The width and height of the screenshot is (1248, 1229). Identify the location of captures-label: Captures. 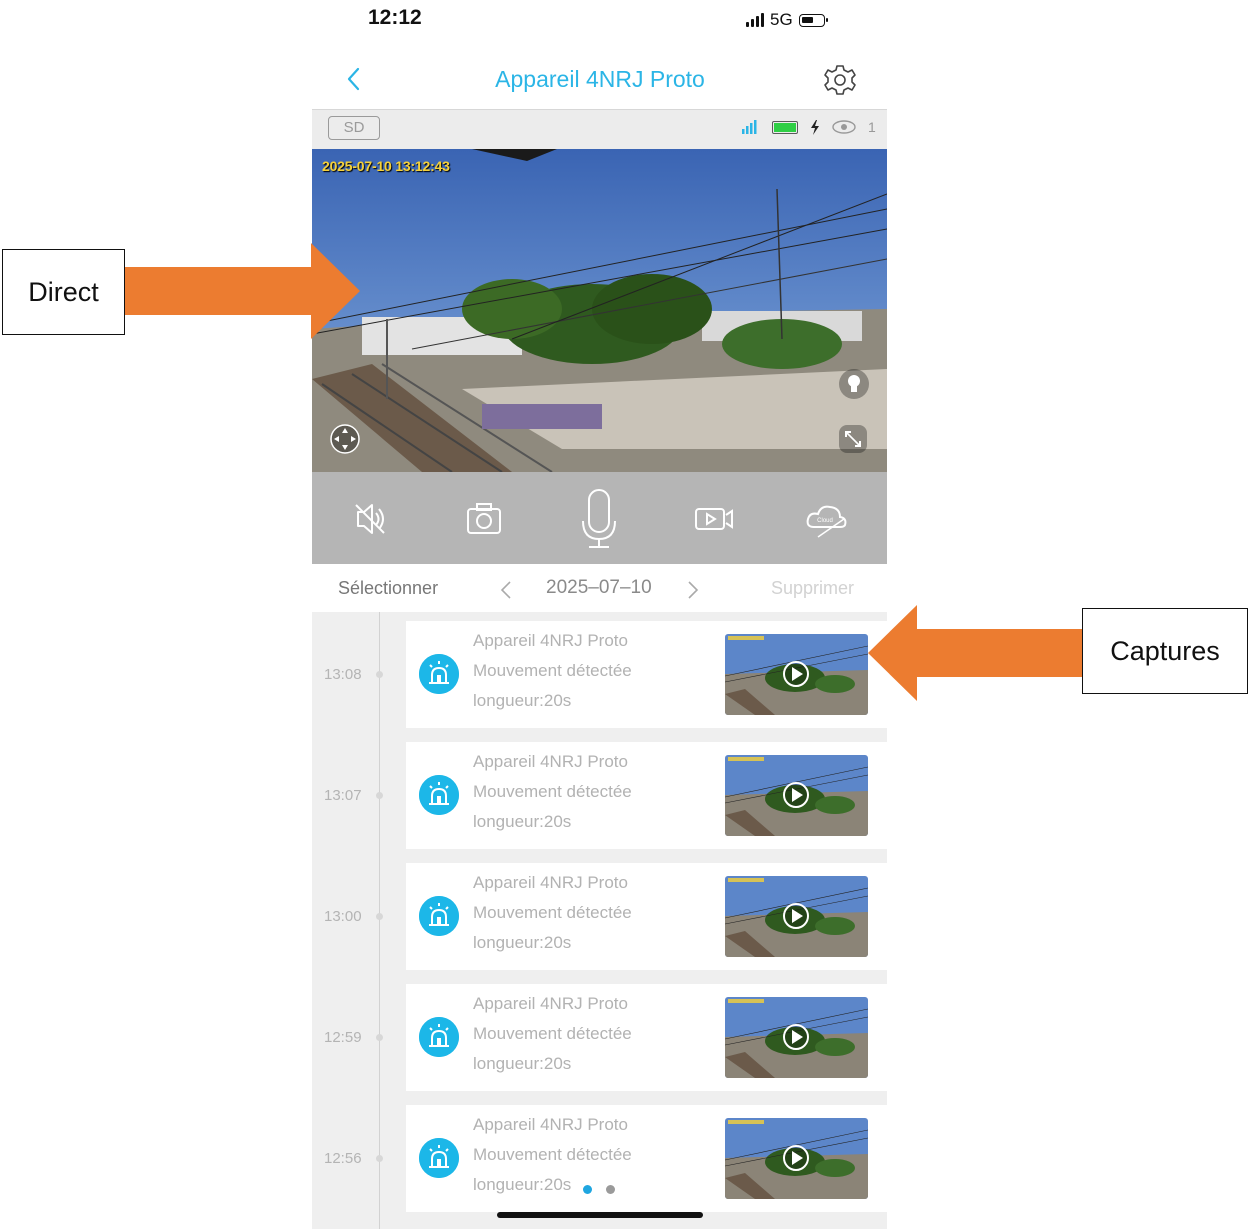
(1165, 651).